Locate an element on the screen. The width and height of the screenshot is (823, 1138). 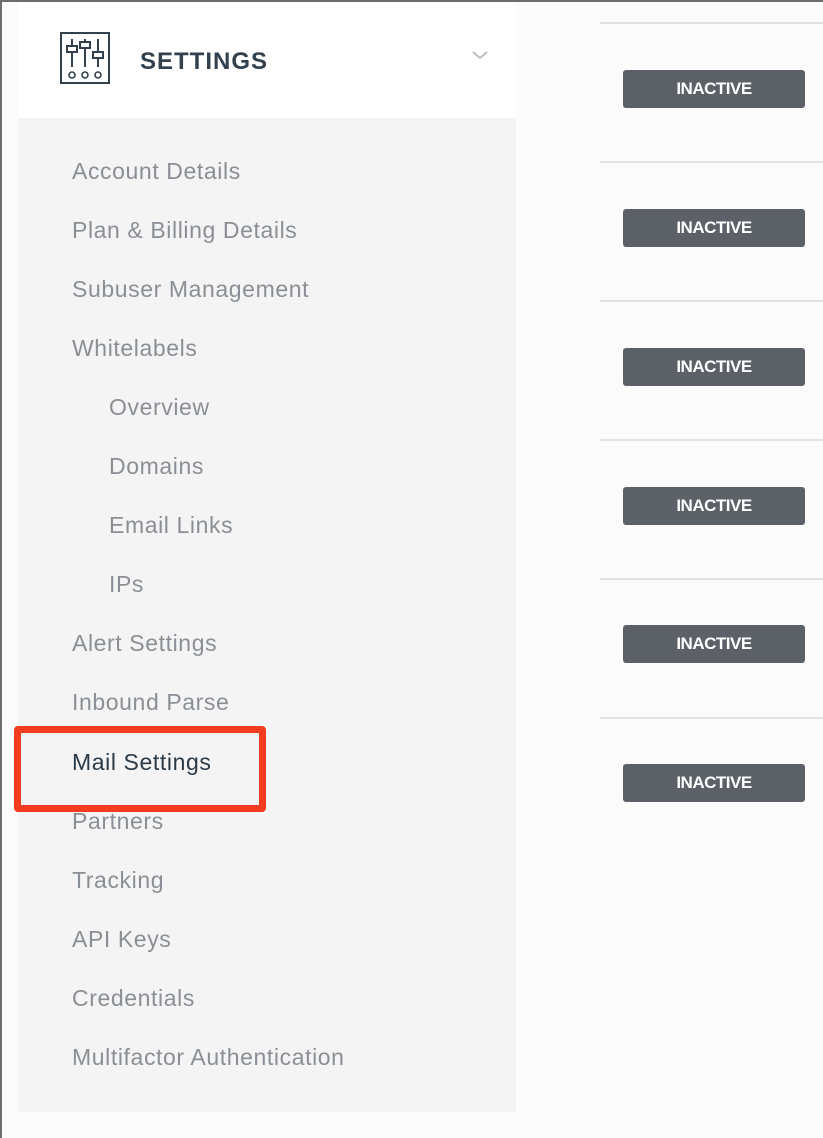
sidebar-item-whitelabels: Whitelabels is located at coordinates (135, 348).